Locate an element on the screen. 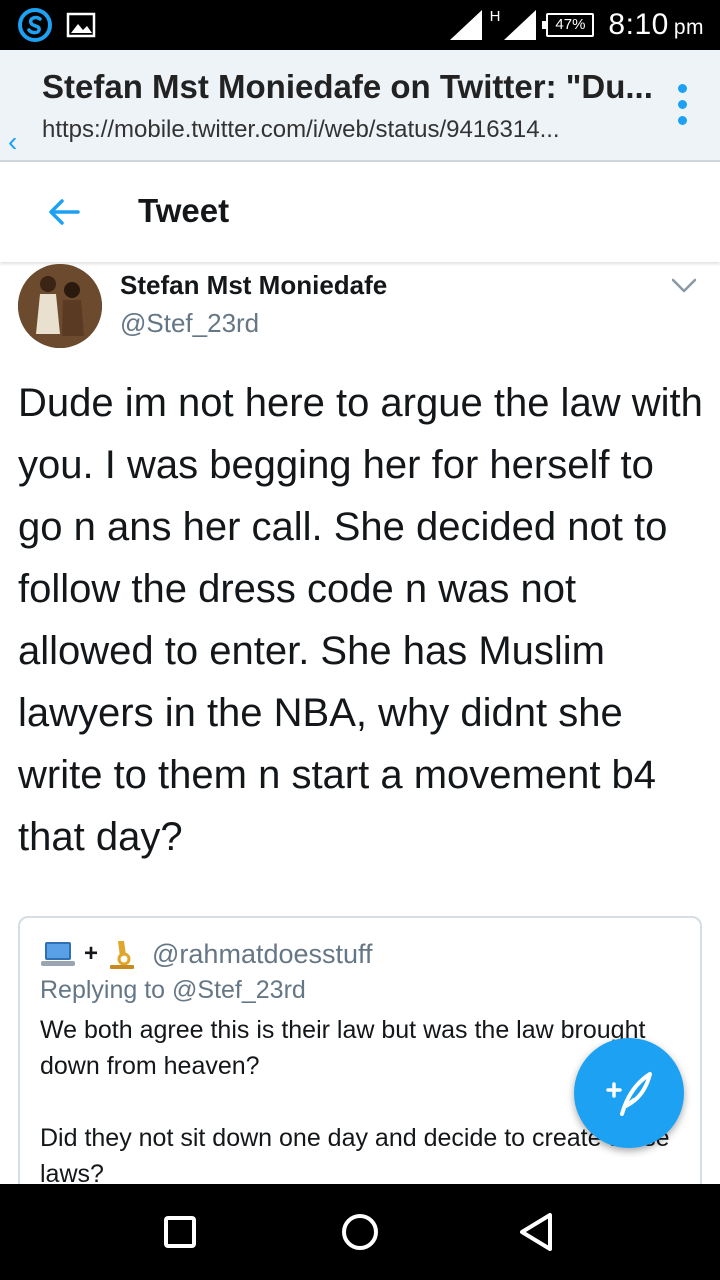  more-options-icon is located at coordinates (683, 104).